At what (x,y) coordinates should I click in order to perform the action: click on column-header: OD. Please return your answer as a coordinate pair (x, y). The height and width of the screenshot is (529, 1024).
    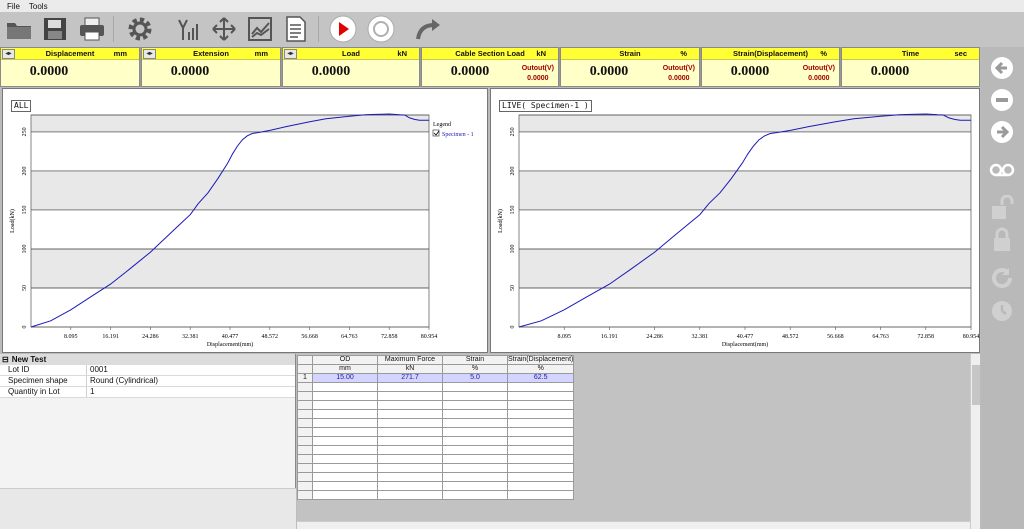
    Looking at the image, I should click on (345, 360).